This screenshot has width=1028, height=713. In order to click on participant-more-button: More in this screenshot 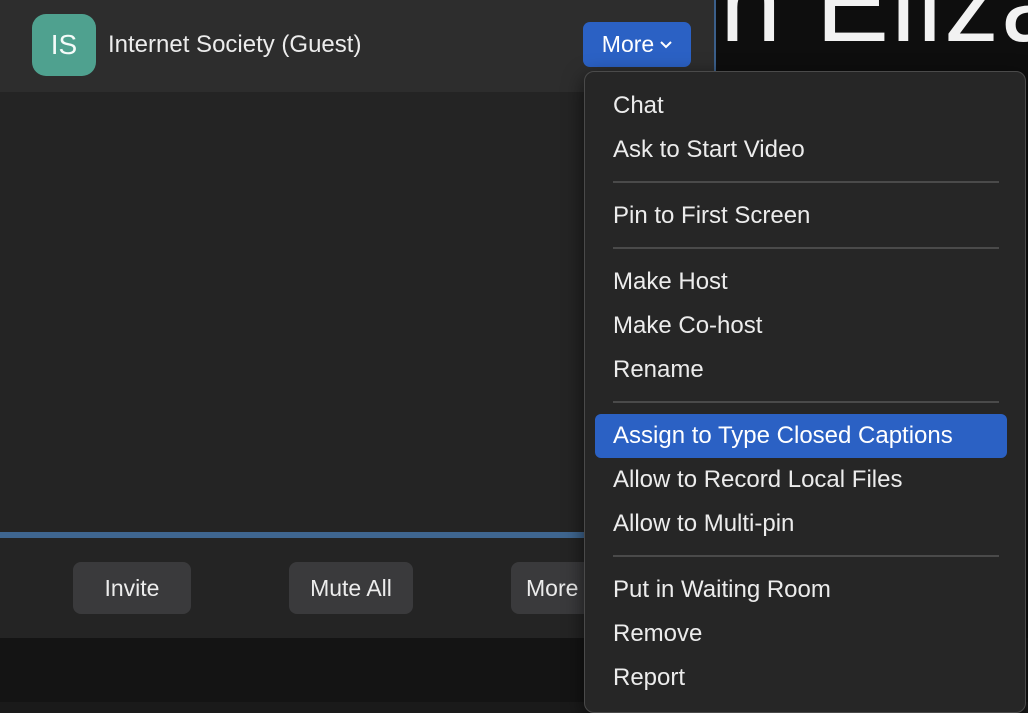, I will do `click(637, 44)`.